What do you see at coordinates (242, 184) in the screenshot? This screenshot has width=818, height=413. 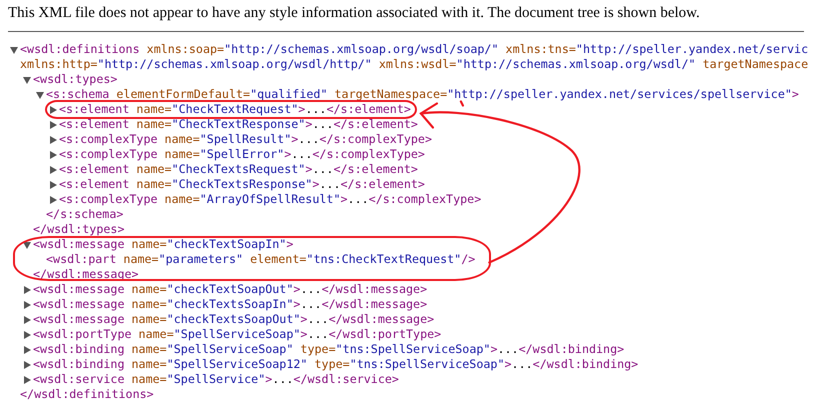 I see `xml-line: <s:element name="CheckTextsResponse">...</s:element>` at bounding box center [242, 184].